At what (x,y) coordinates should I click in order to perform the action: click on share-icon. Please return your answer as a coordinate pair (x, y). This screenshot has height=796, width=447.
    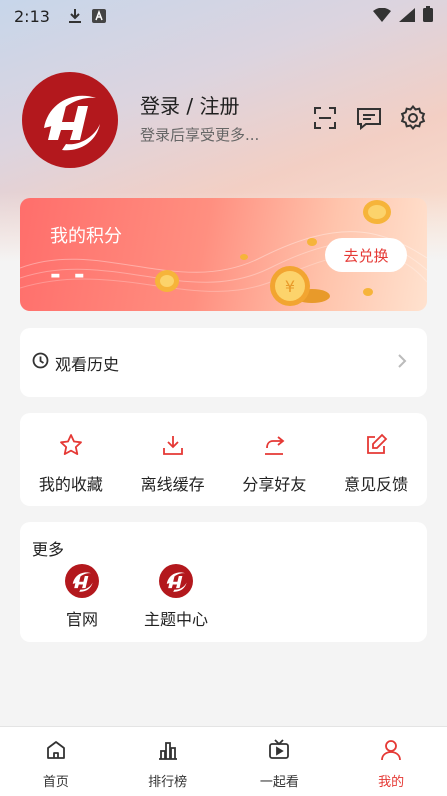
    Looking at the image, I should click on (274, 447).